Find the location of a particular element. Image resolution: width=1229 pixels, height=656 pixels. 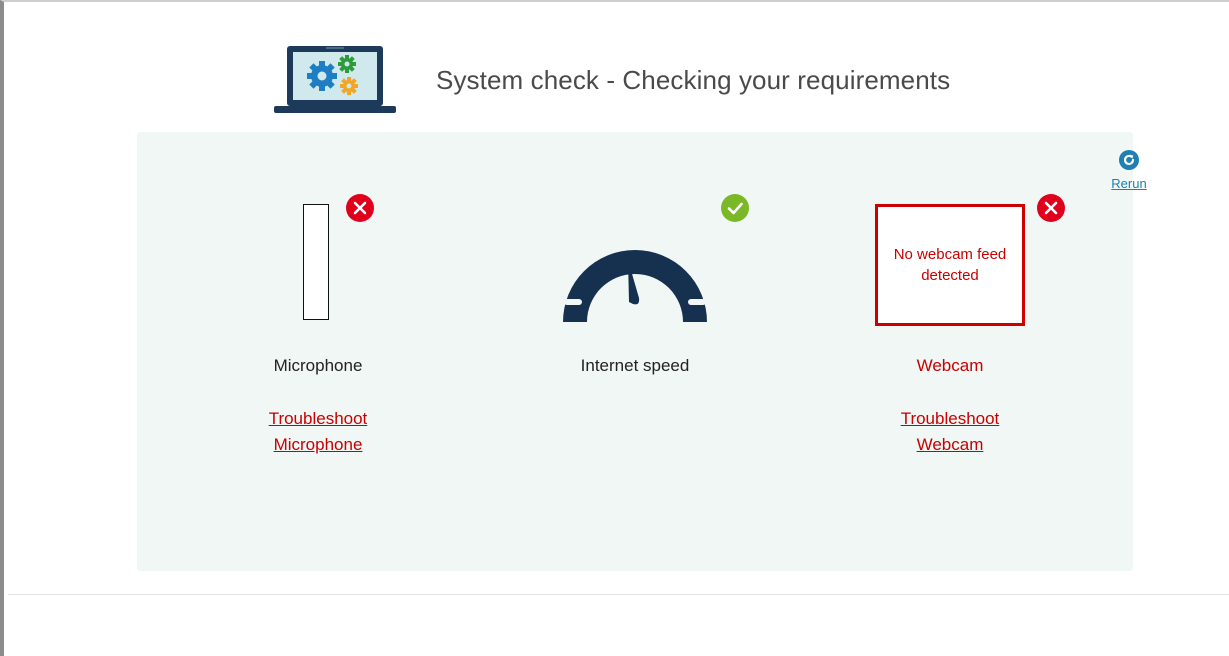

webcam-fail-icon is located at coordinates (1051, 208).